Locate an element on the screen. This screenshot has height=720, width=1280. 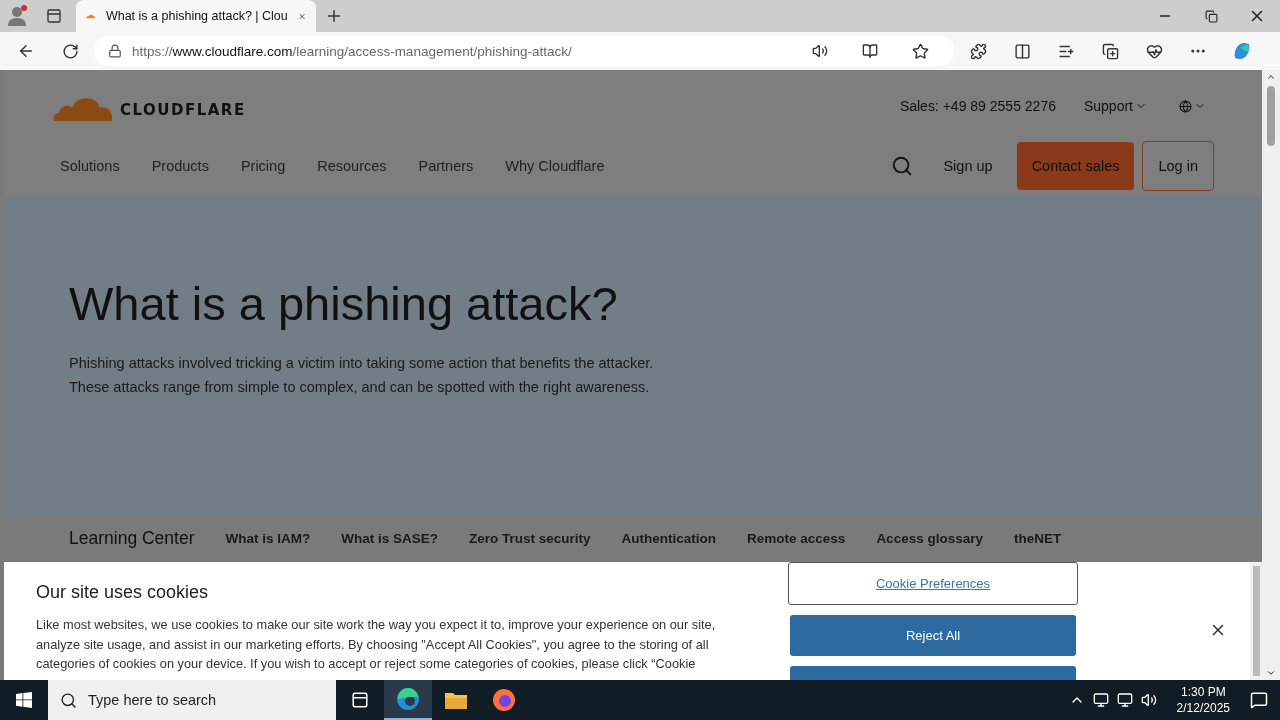
browser-tab: What is a phishing attack? | Clou is located at coordinates (196, 16).